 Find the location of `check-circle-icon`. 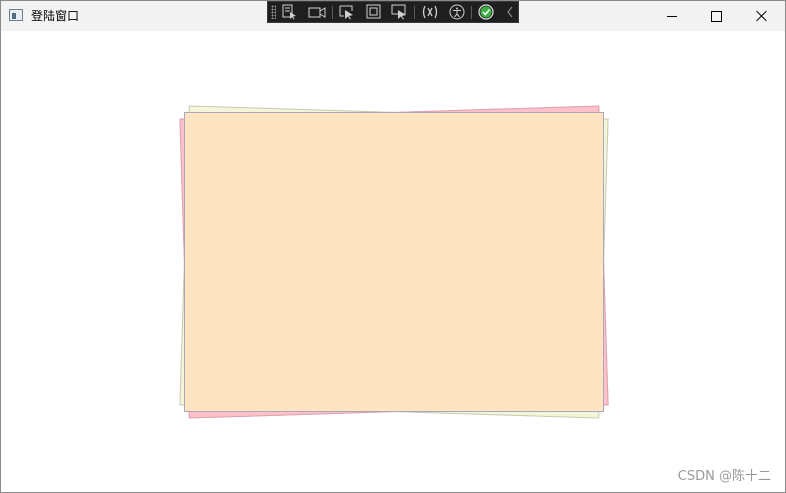

check-circle-icon is located at coordinates (486, 12).